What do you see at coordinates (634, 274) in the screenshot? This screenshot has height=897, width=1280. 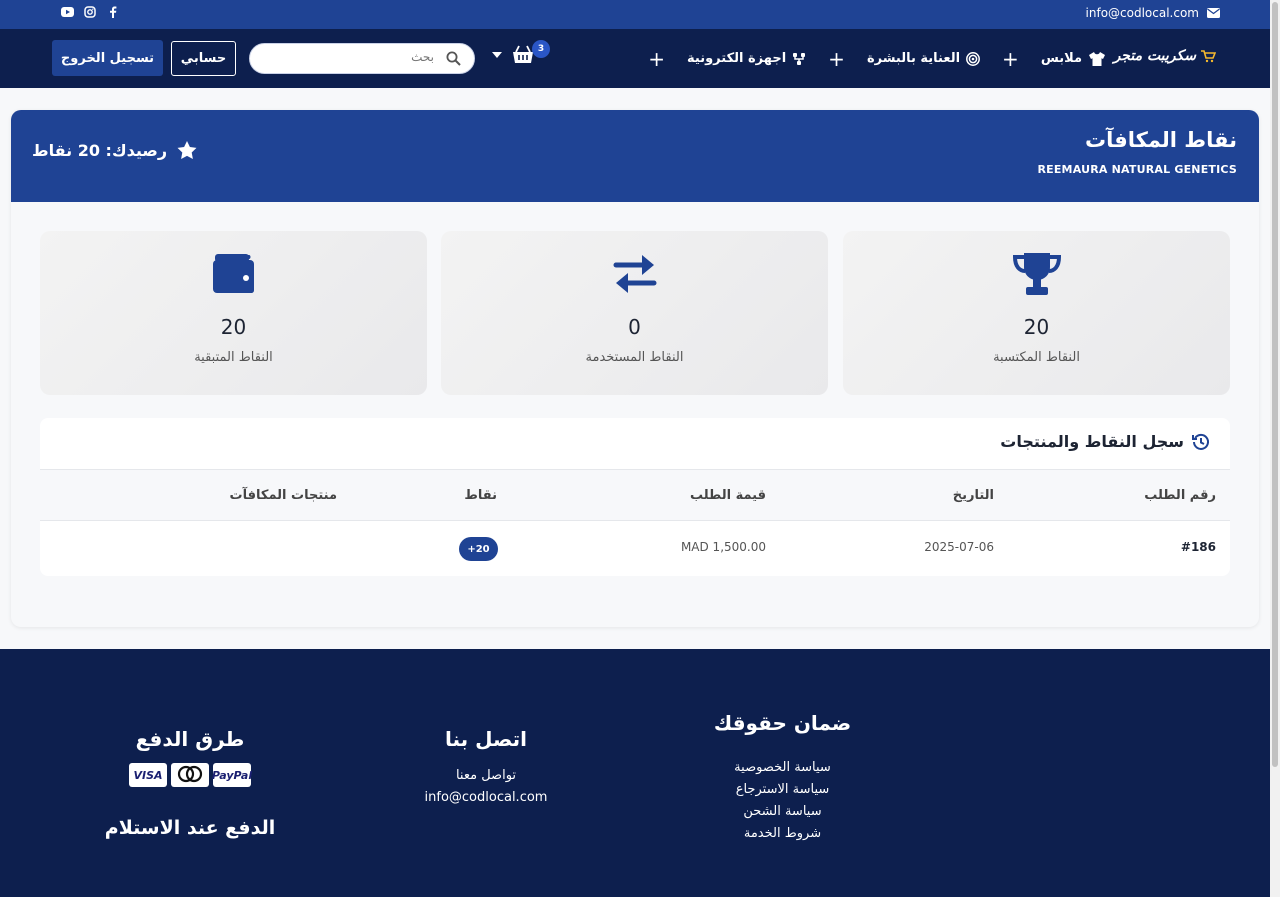 I see `exchange-icon` at bounding box center [634, 274].